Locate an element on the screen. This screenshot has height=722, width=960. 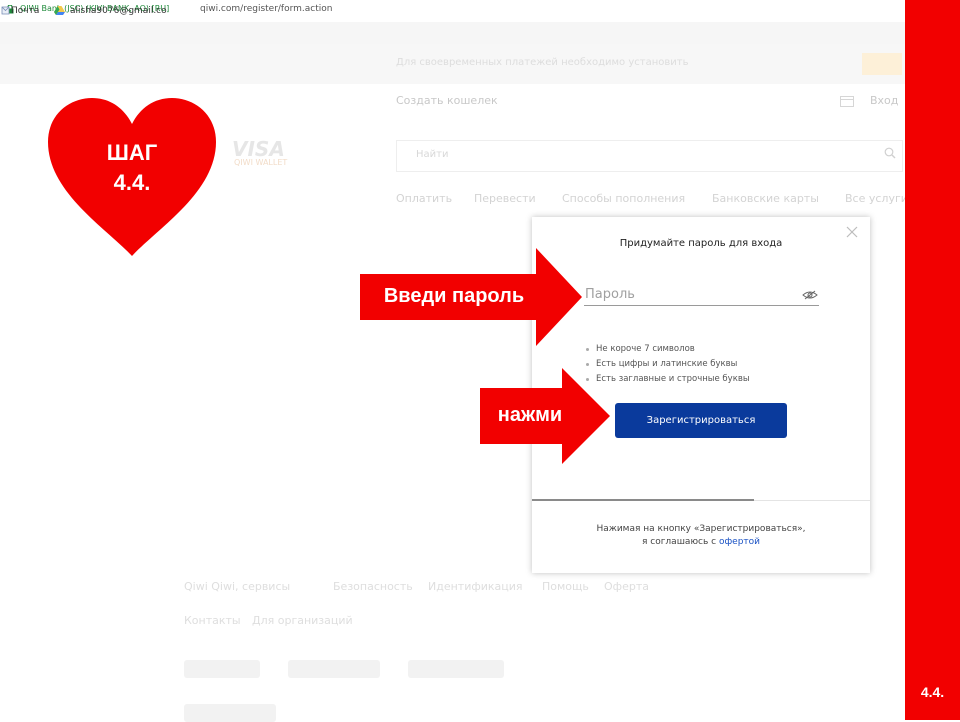
footer-link-2: Безопасность is located at coordinates (373, 586).